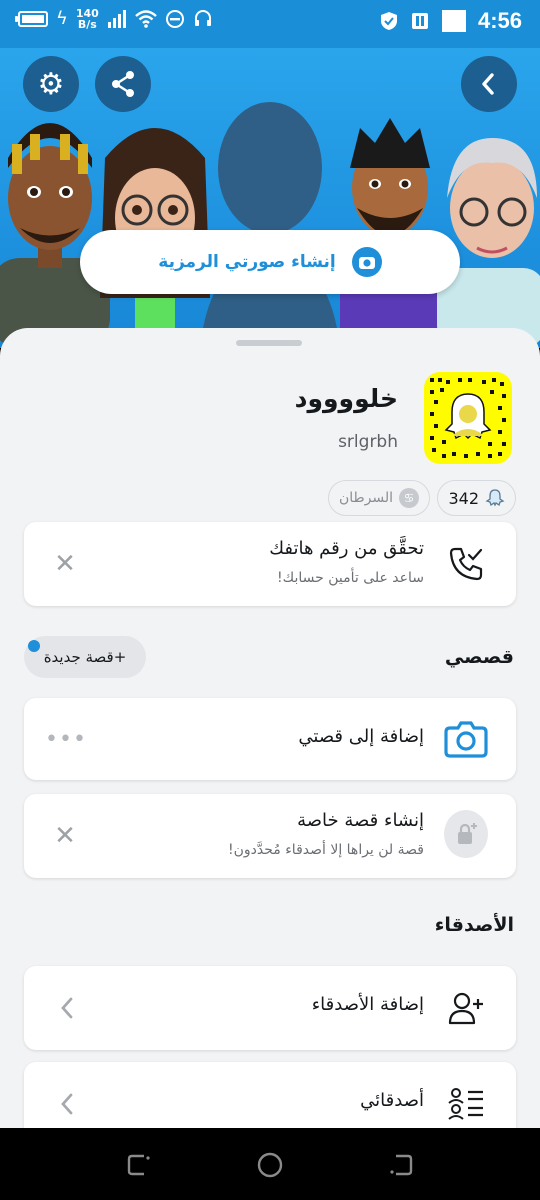  What do you see at coordinates (419, 21) in the screenshot?
I see `app-notification-icon` at bounding box center [419, 21].